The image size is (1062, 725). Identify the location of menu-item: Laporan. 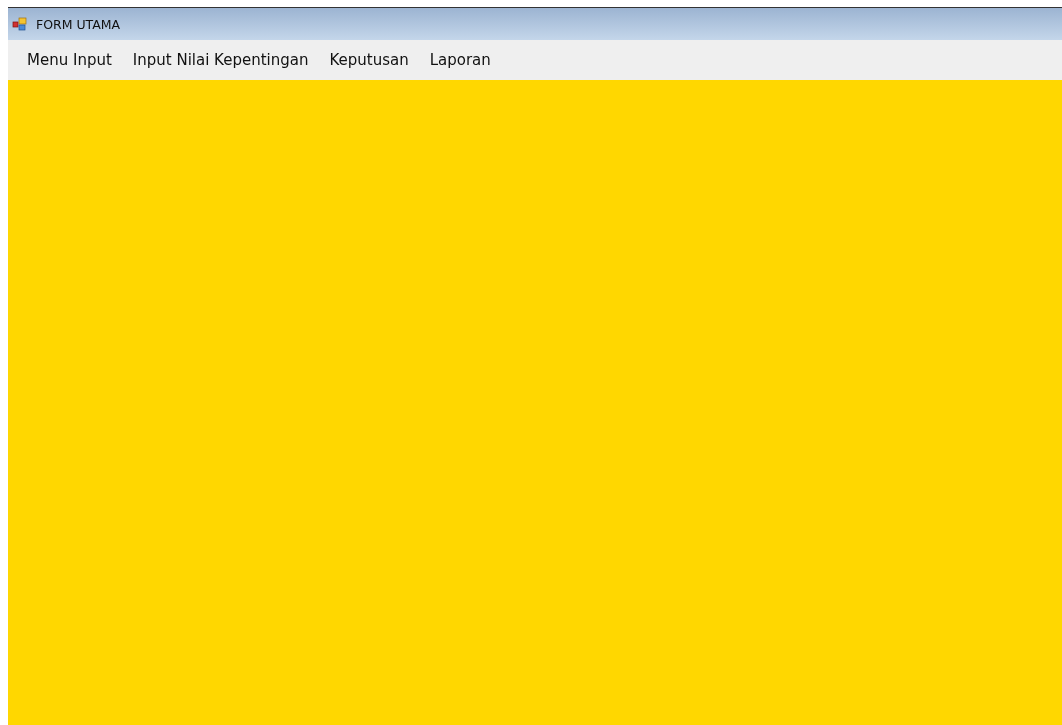
(460, 60).